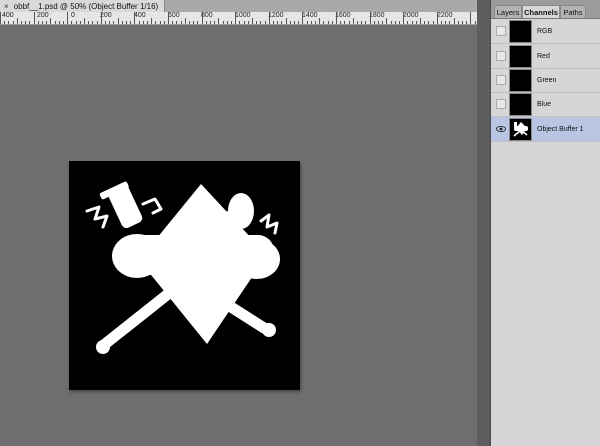 The image size is (600, 446). What do you see at coordinates (8, 15) in the screenshot?
I see `ruler-label: 400` at bounding box center [8, 15].